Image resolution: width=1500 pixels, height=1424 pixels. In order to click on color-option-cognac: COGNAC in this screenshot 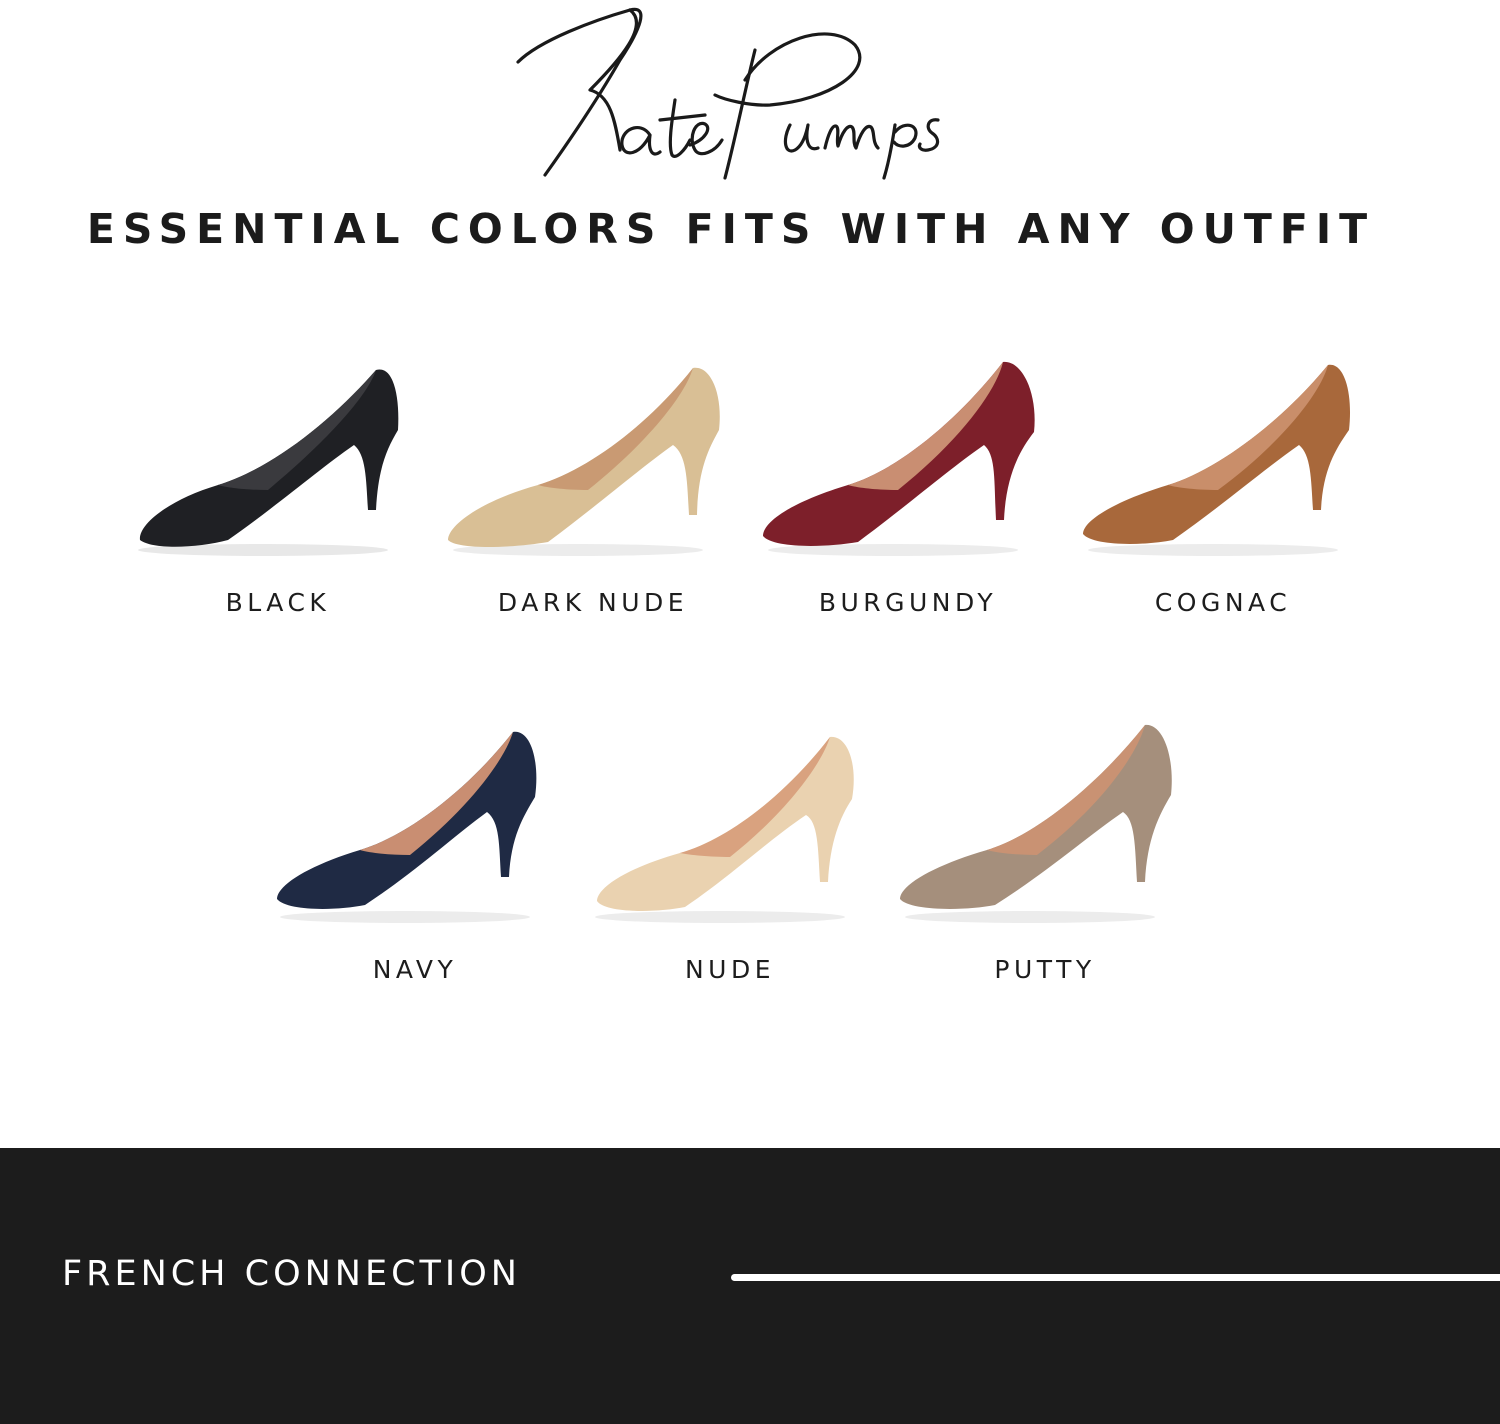, I will do `click(1223, 500)`.